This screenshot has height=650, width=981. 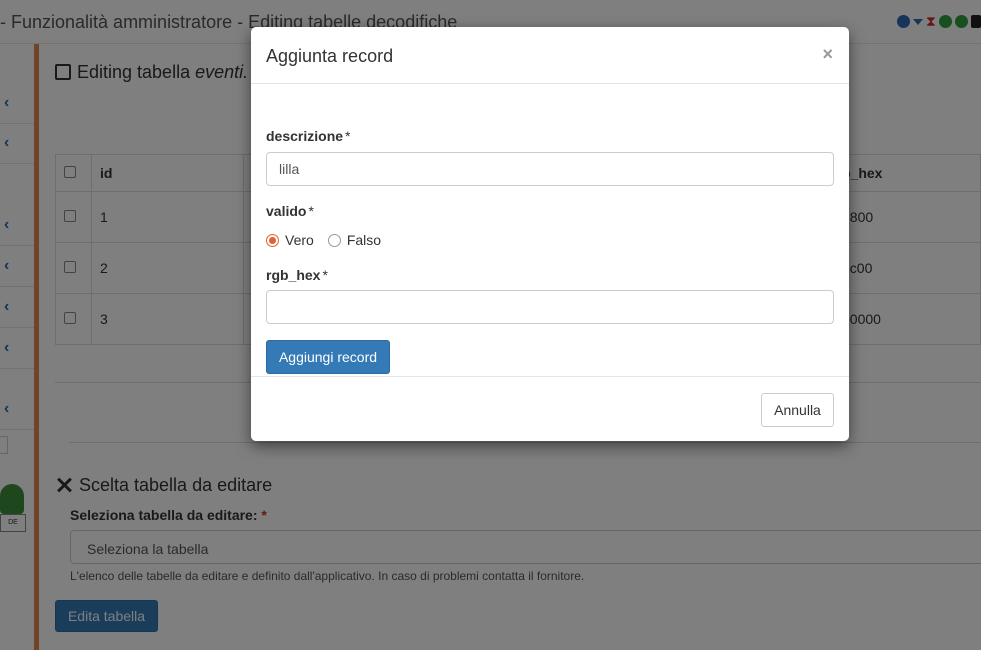 I want to click on descrizione-label: descrizione *, so click(x=308, y=136).